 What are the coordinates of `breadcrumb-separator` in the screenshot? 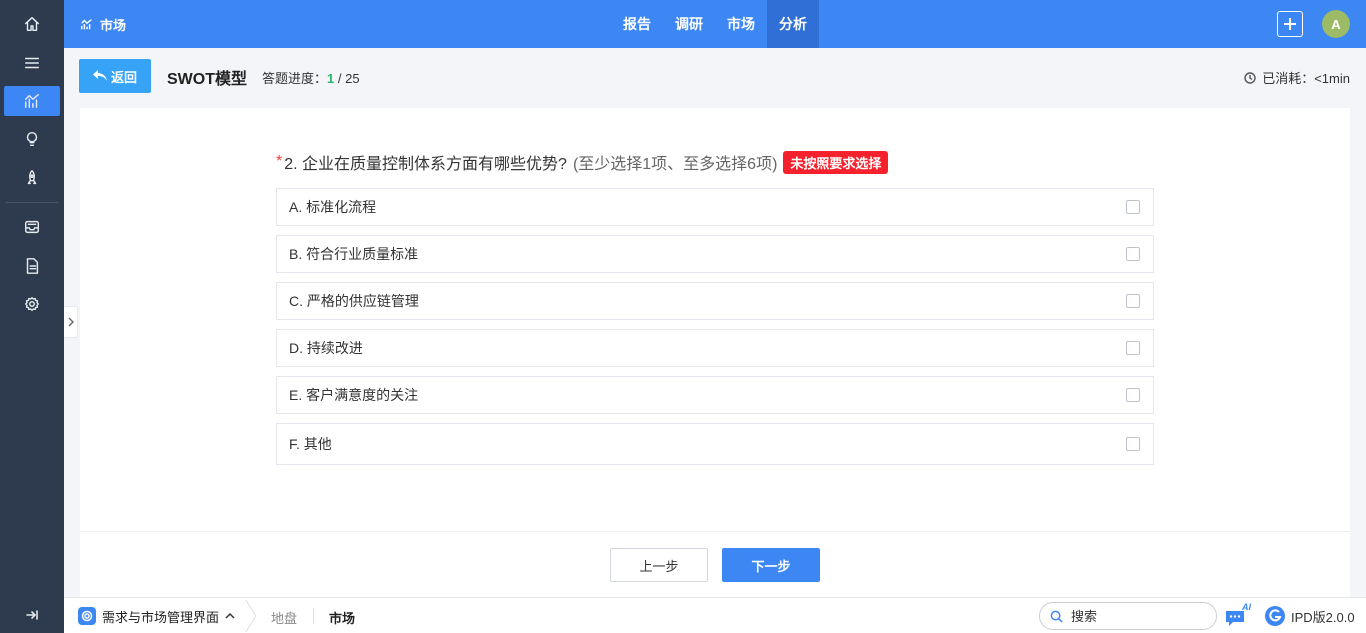 It's located at (251, 616).